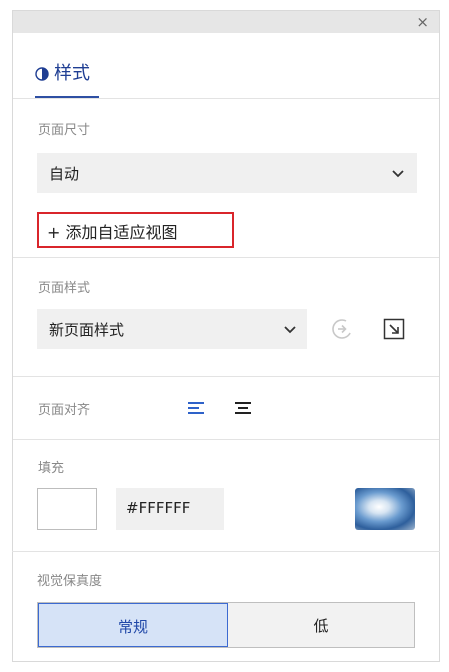 Image resolution: width=449 pixels, height=672 pixels. What do you see at coordinates (70, 581) in the screenshot?
I see `visual-fidelity-label: 视觉保真度` at bounding box center [70, 581].